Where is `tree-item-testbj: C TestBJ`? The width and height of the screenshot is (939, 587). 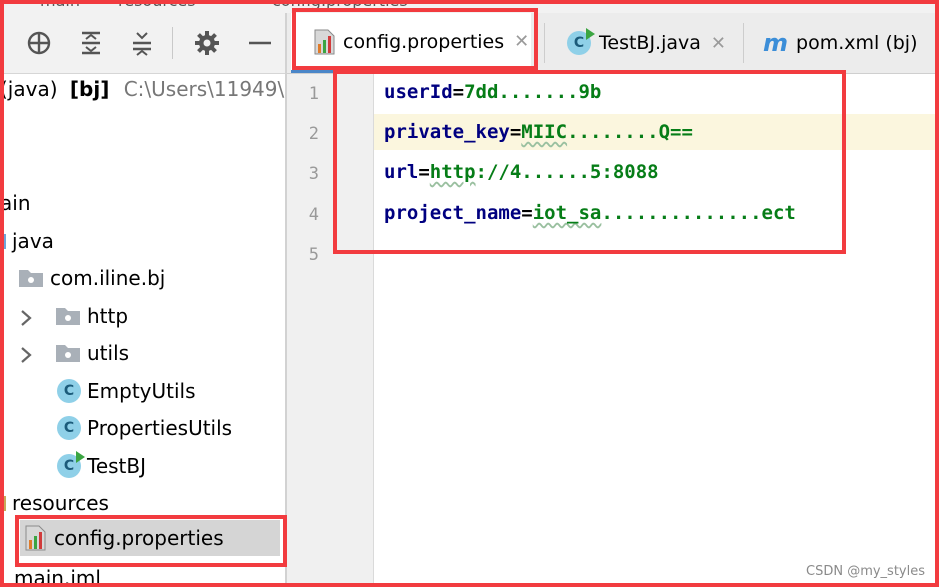
tree-item-testbj: C TestBJ is located at coordinates (101, 466).